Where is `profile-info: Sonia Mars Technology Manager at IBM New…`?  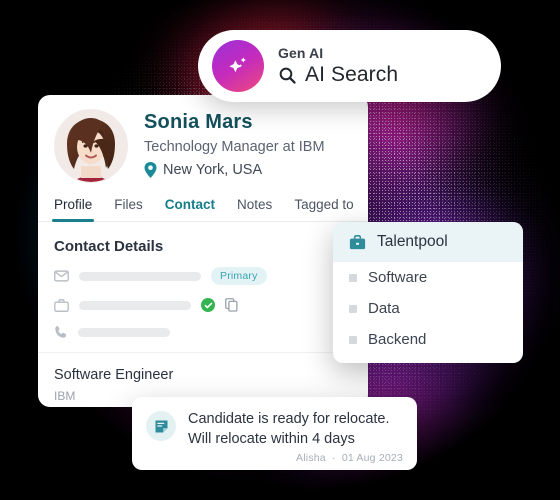
profile-info: Sonia Mars Technology Manager at IBM New… is located at coordinates (234, 146).